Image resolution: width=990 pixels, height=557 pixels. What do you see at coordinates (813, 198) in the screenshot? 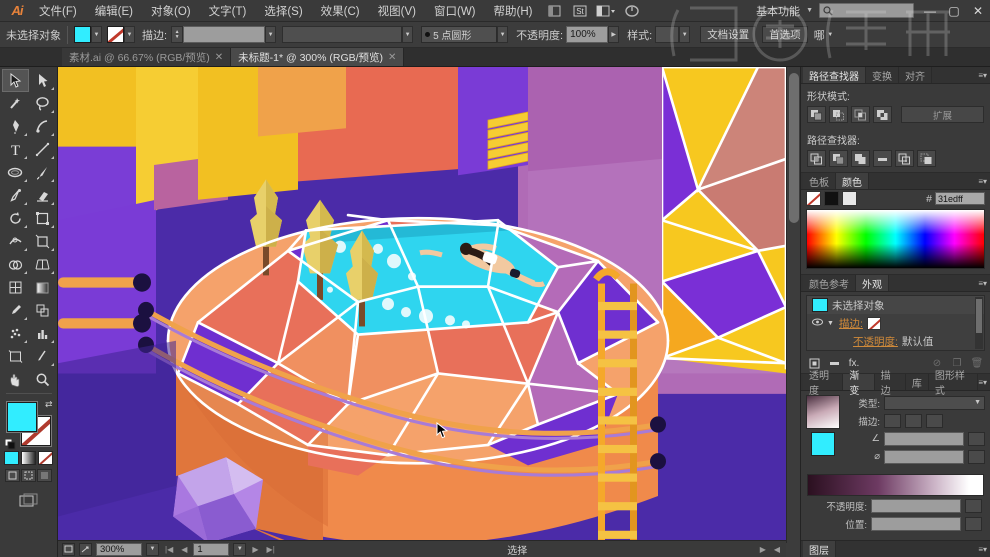
I see `none-swatch` at bounding box center [813, 198].